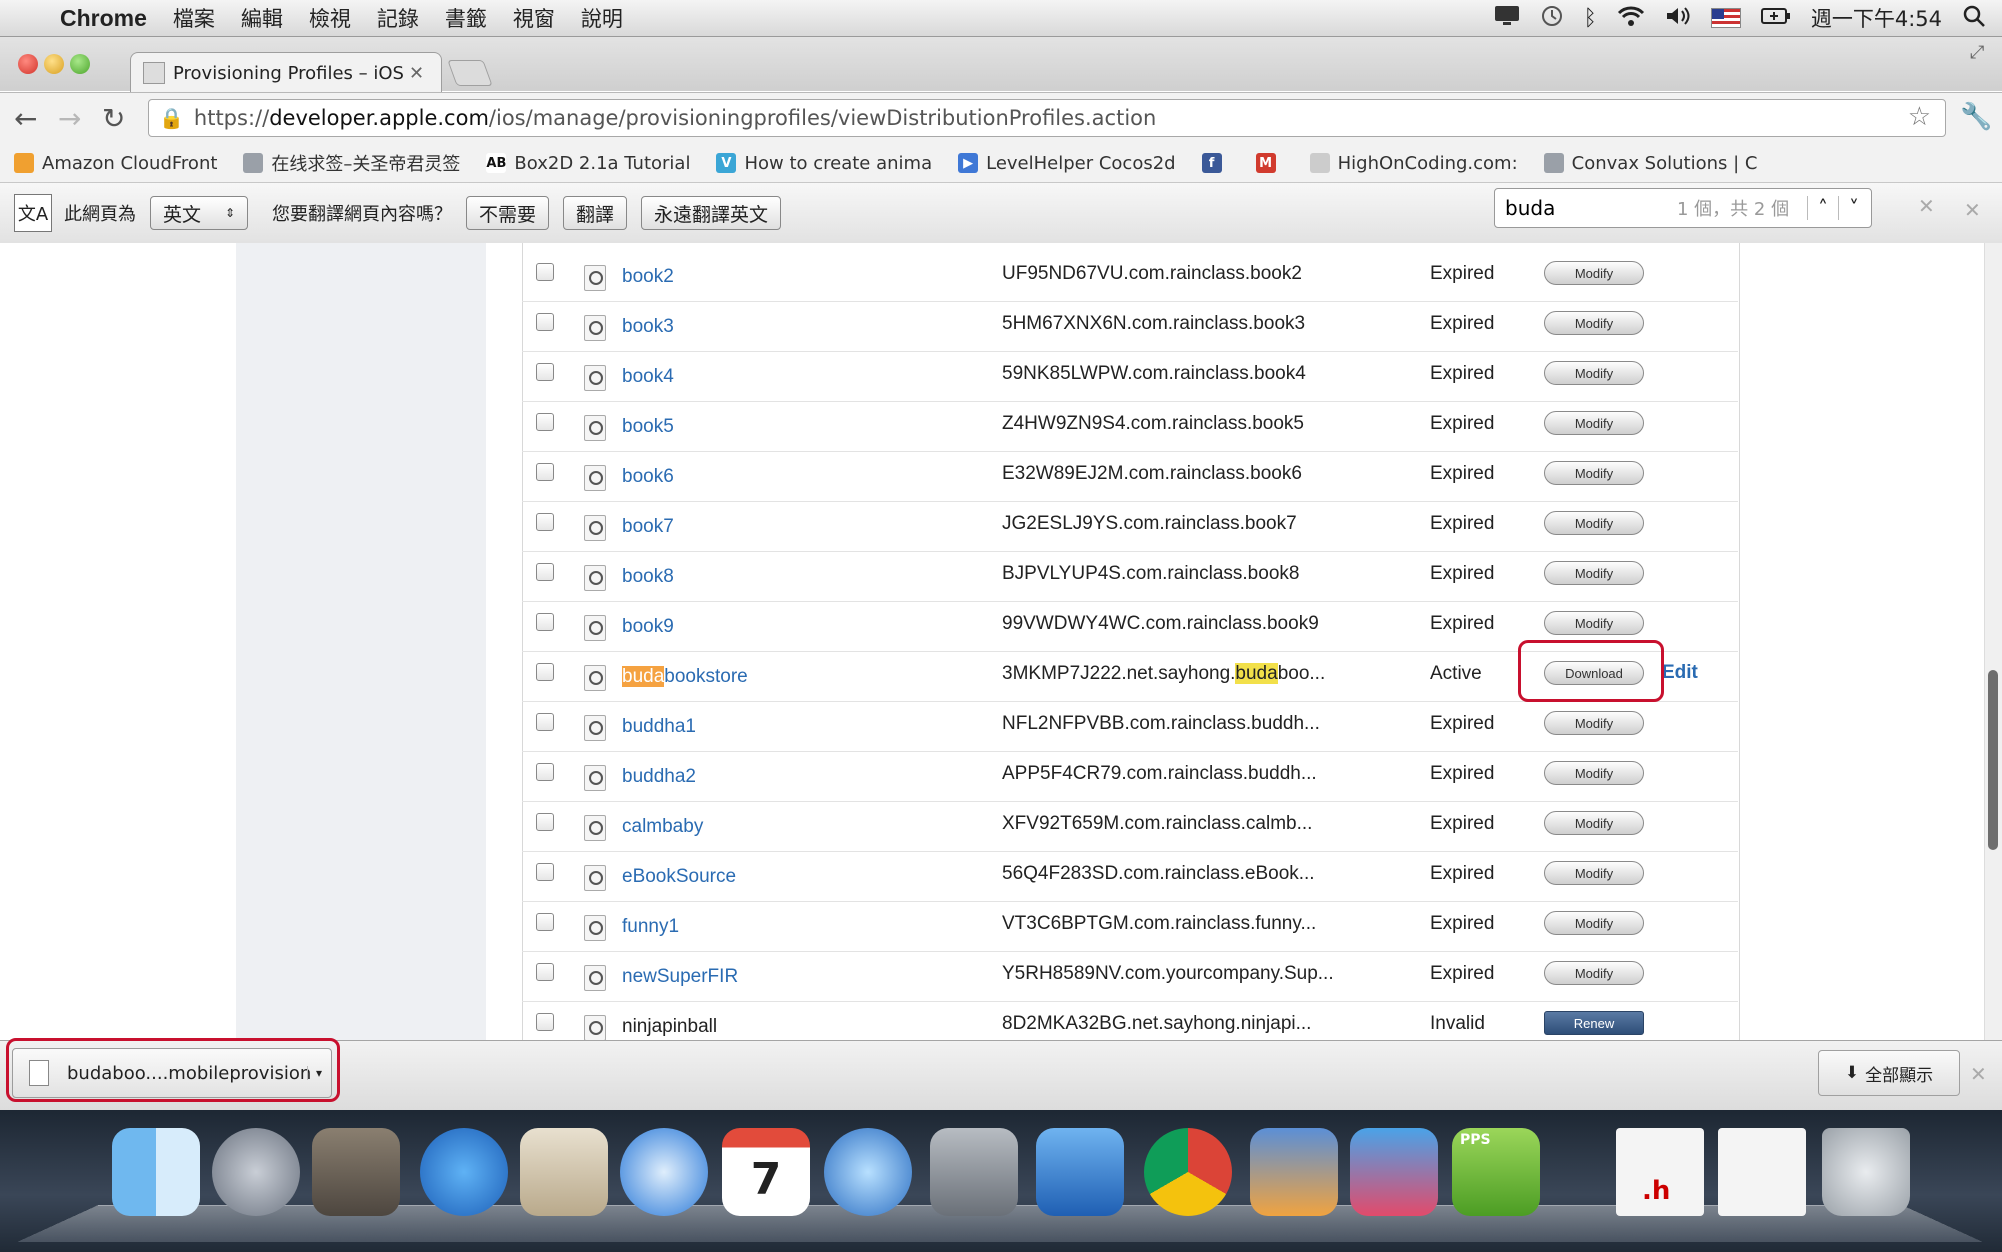  Describe the element at coordinates (650, 927) in the screenshot. I see `profile-name-link: funny1` at that location.